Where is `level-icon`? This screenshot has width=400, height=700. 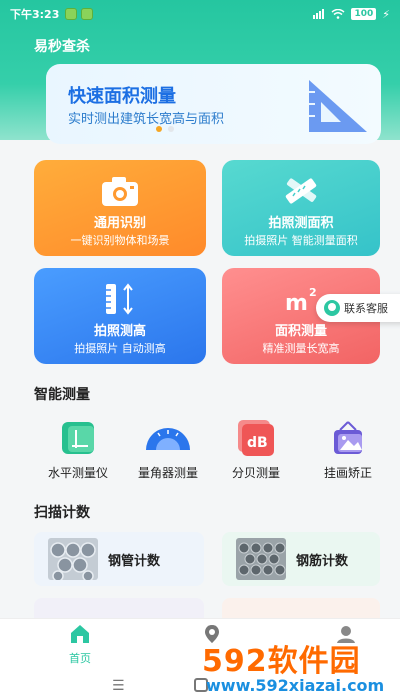 level-icon is located at coordinates (78, 438).